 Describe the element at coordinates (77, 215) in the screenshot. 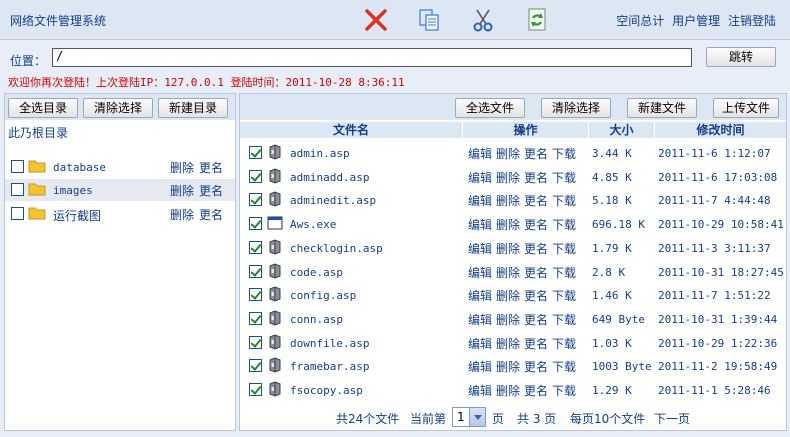

I see `dir-name: 运行截图` at that location.